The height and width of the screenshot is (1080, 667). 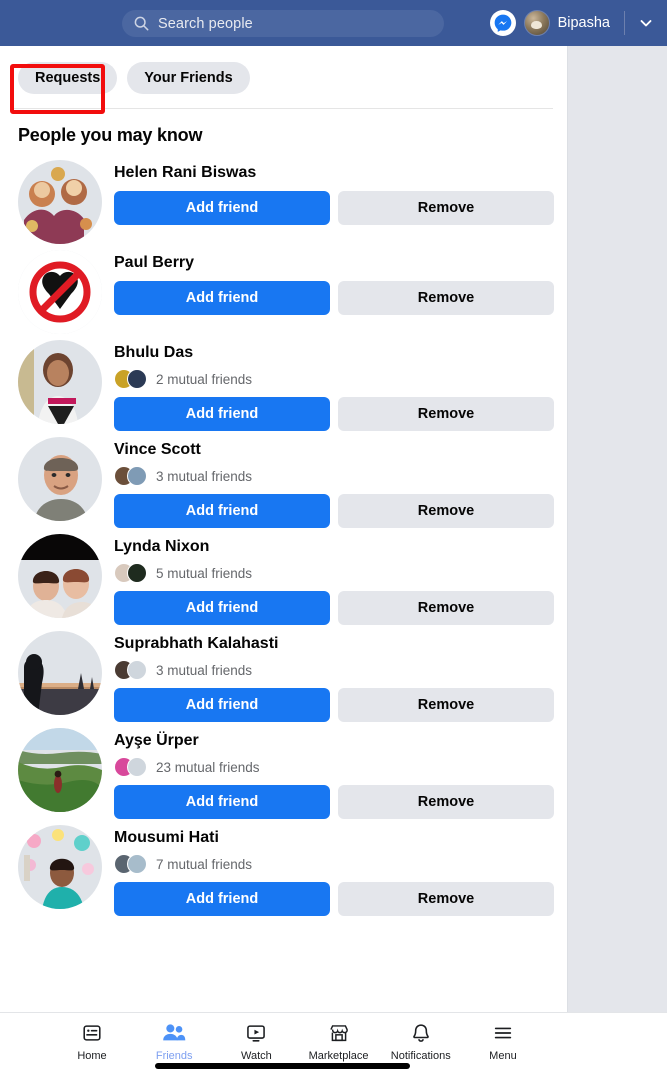 I want to click on profile-avatar, so click(x=536, y=23).